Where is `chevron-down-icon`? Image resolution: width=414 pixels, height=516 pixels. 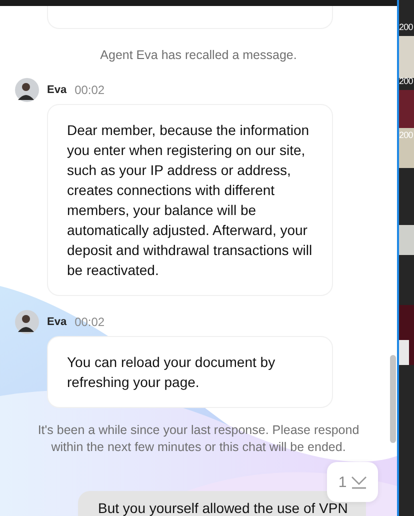 chevron-down-icon is located at coordinates (358, 482).